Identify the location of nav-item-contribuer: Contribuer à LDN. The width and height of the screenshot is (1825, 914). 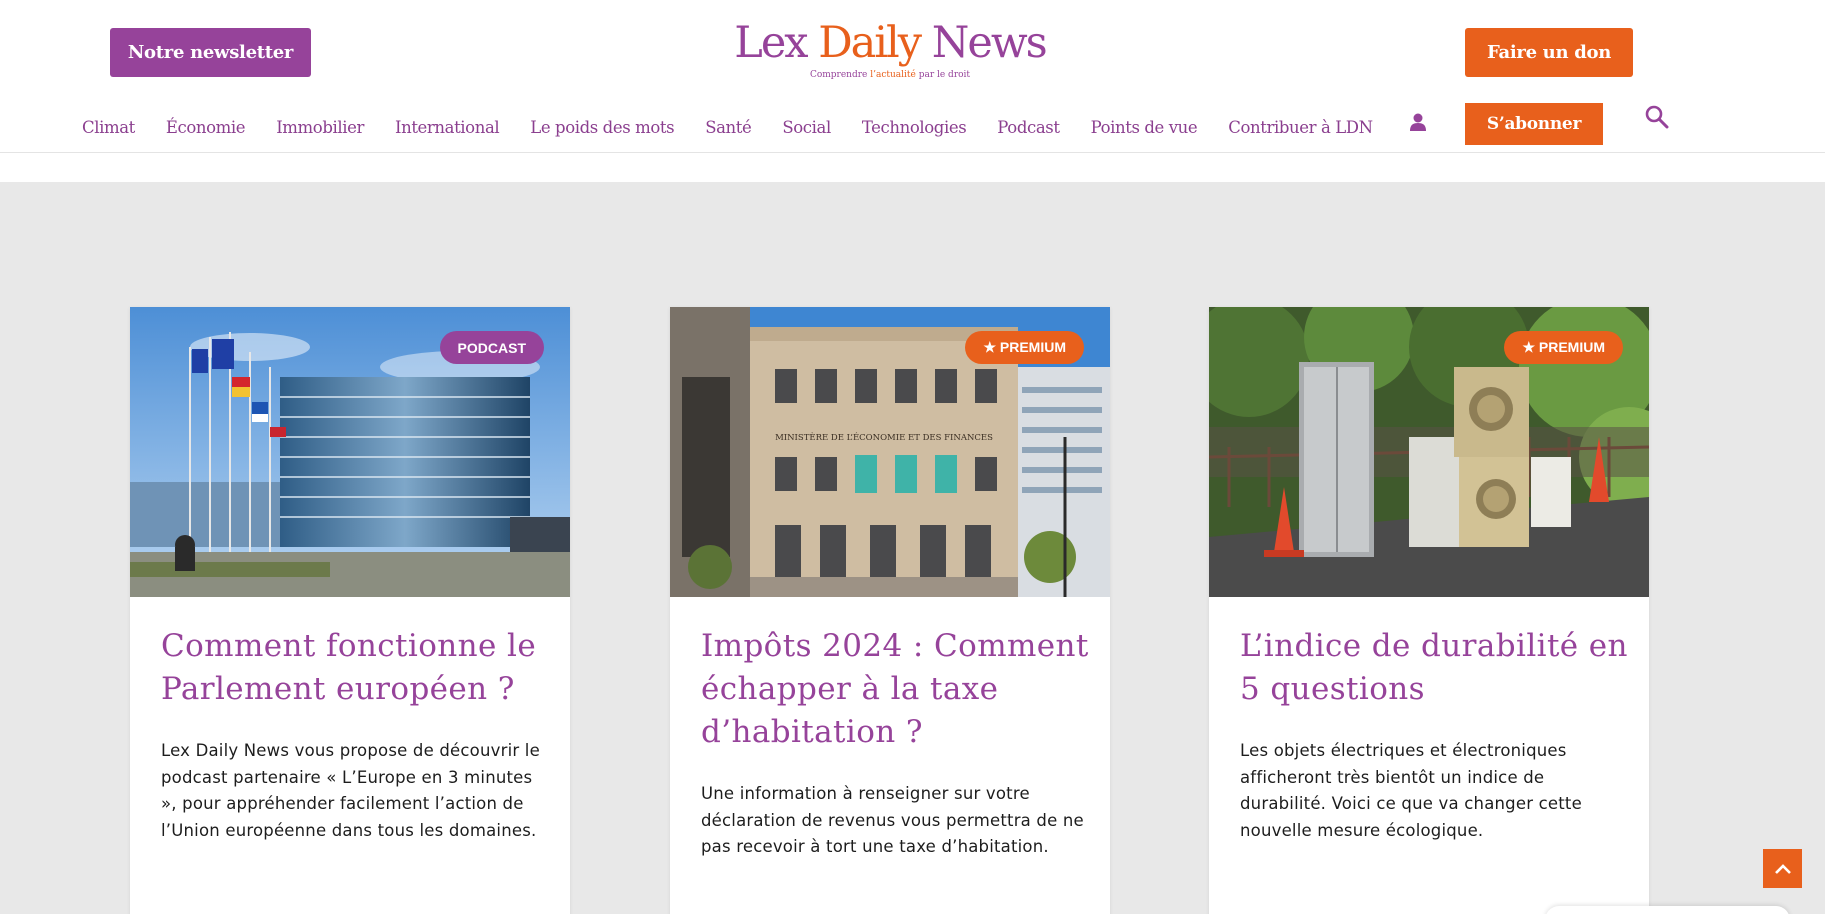
(1300, 127).